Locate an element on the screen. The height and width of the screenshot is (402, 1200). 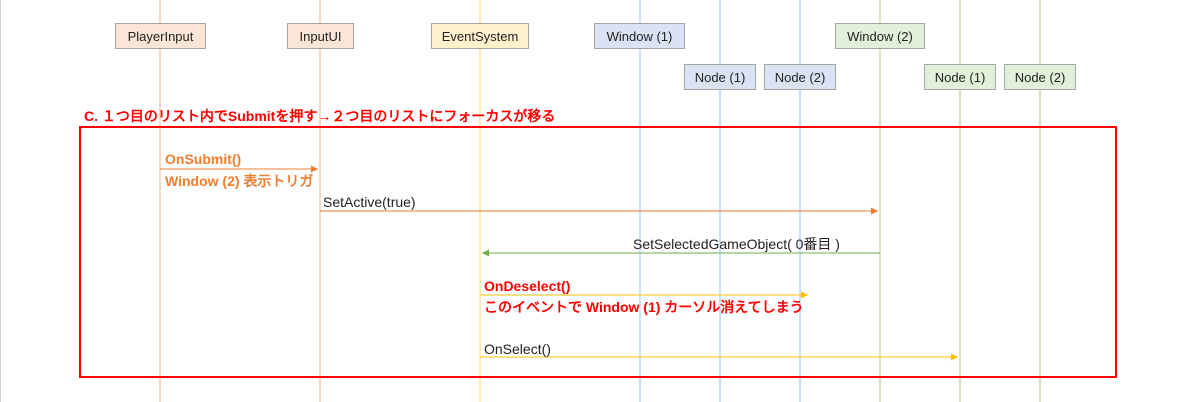
participant-event-system: EventSystem is located at coordinates (480, 36).